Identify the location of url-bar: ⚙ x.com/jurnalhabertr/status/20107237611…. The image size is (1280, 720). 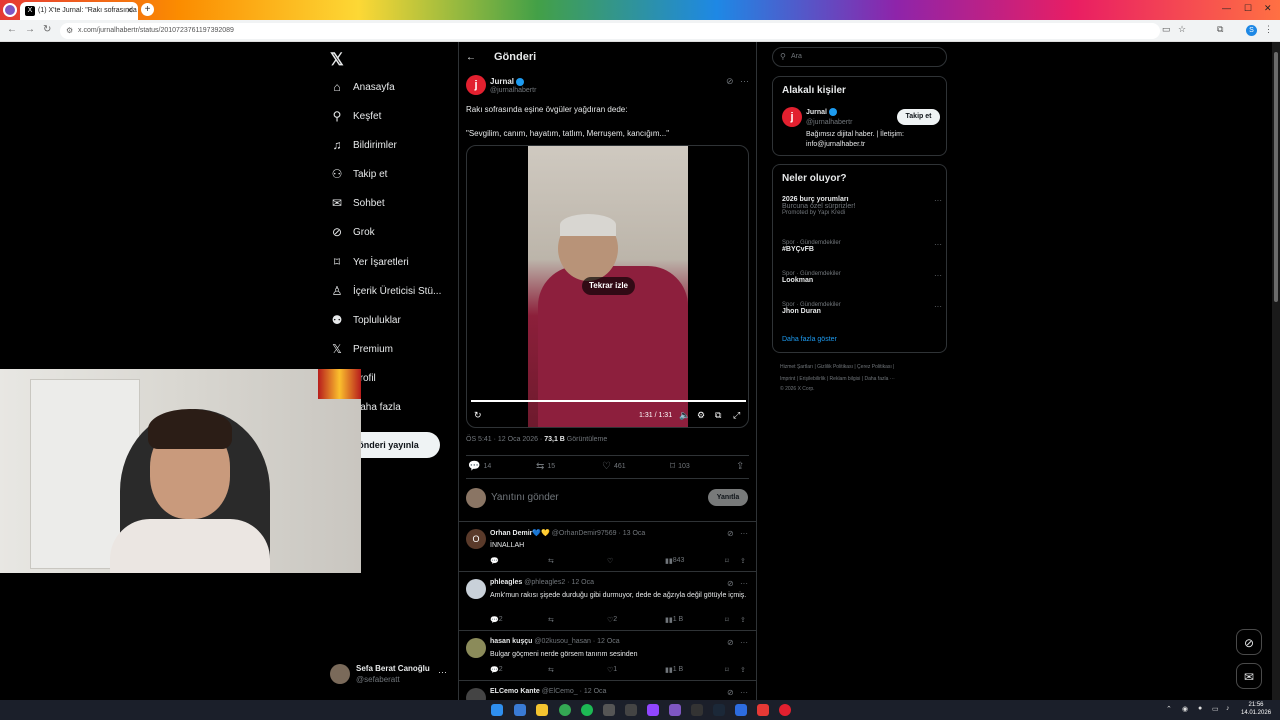
(610, 31).